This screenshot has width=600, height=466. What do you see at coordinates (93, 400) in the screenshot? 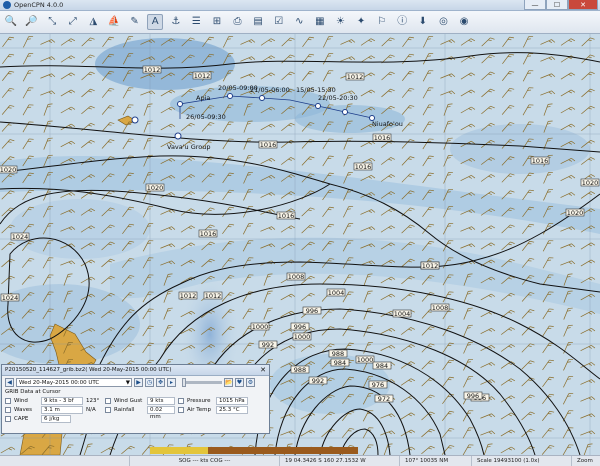
I see `wind-direction: 123°` at bounding box center [93, 400].